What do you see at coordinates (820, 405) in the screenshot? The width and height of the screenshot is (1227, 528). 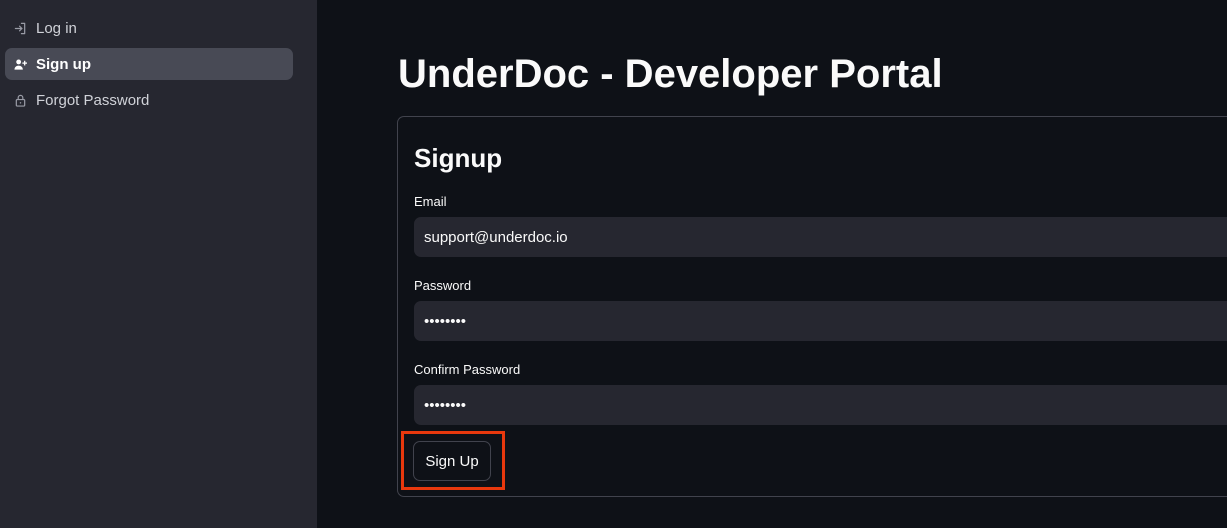 I see `confirm-password-field` at bounding box center [820, 405].